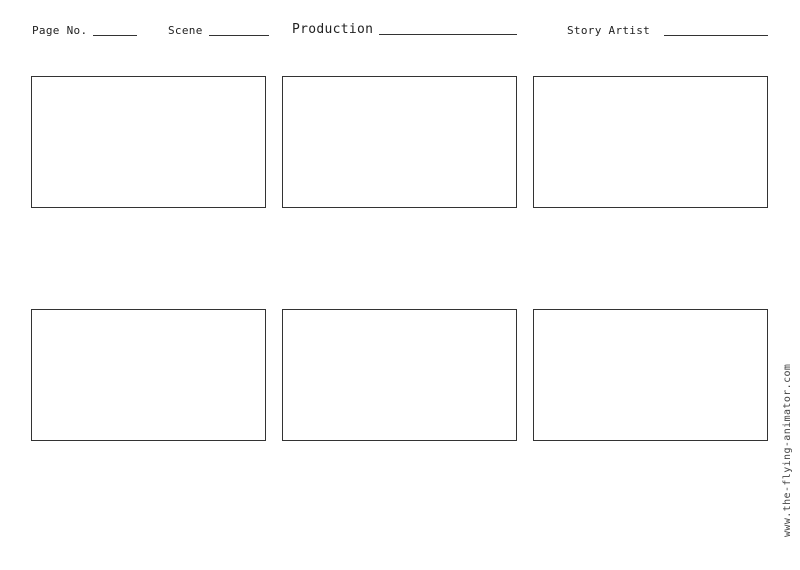 The height and width of the screenshot is (570, 800). I want to click on story-artist-blank-line, so click(716, 35).